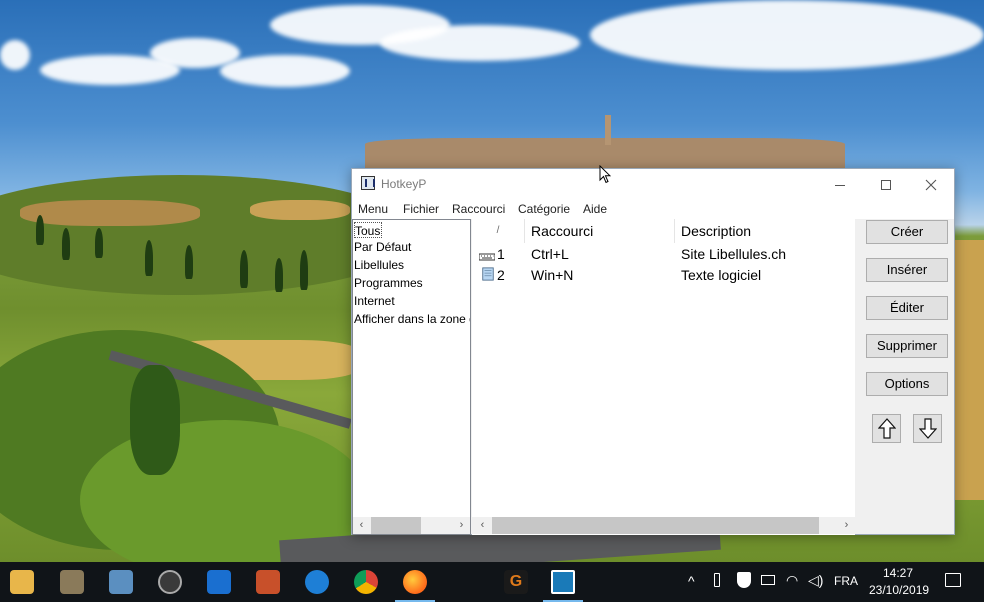  I want to click on category-horizontal-scrollbar: ‹ ›, so click(411, 525).